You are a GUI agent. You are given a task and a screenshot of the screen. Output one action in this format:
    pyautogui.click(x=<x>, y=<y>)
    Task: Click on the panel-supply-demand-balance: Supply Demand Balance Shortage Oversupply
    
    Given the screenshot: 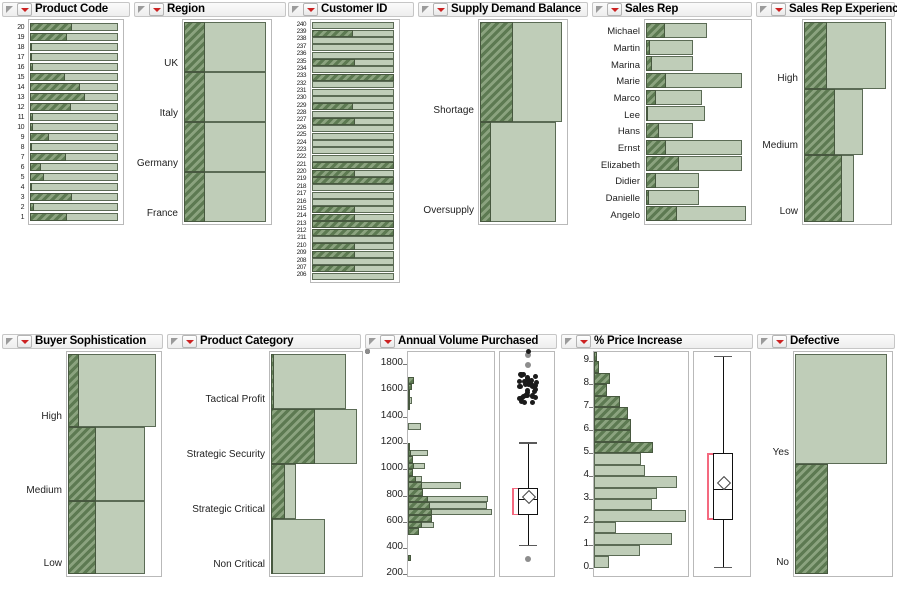 What is the action you would take?
    pyautogui.click(x=503, y=114)
    